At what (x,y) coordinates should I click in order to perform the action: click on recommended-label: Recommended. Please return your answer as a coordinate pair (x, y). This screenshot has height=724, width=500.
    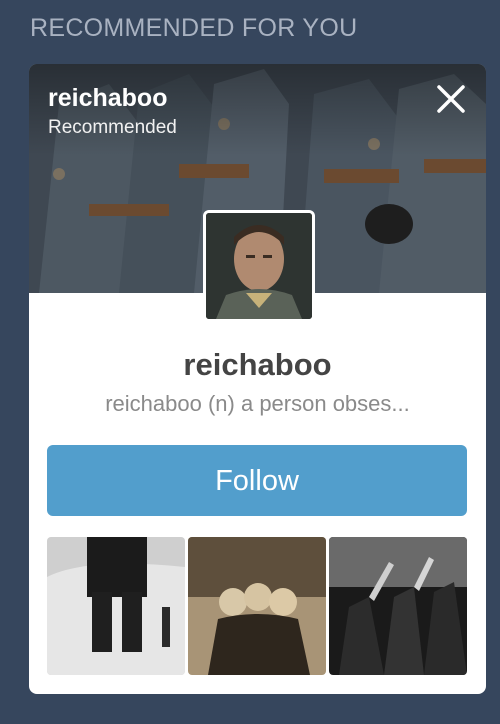
    Looking at the image, I should click on (112, 127).